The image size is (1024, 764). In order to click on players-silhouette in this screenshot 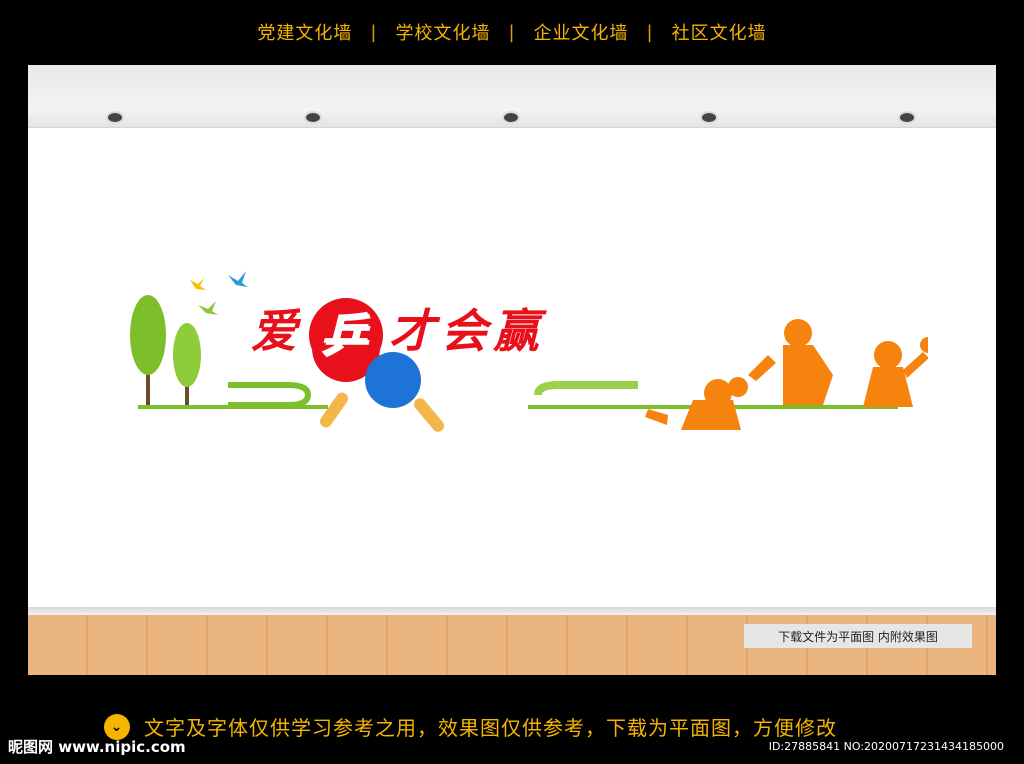, I will do `click(786, 374)`.